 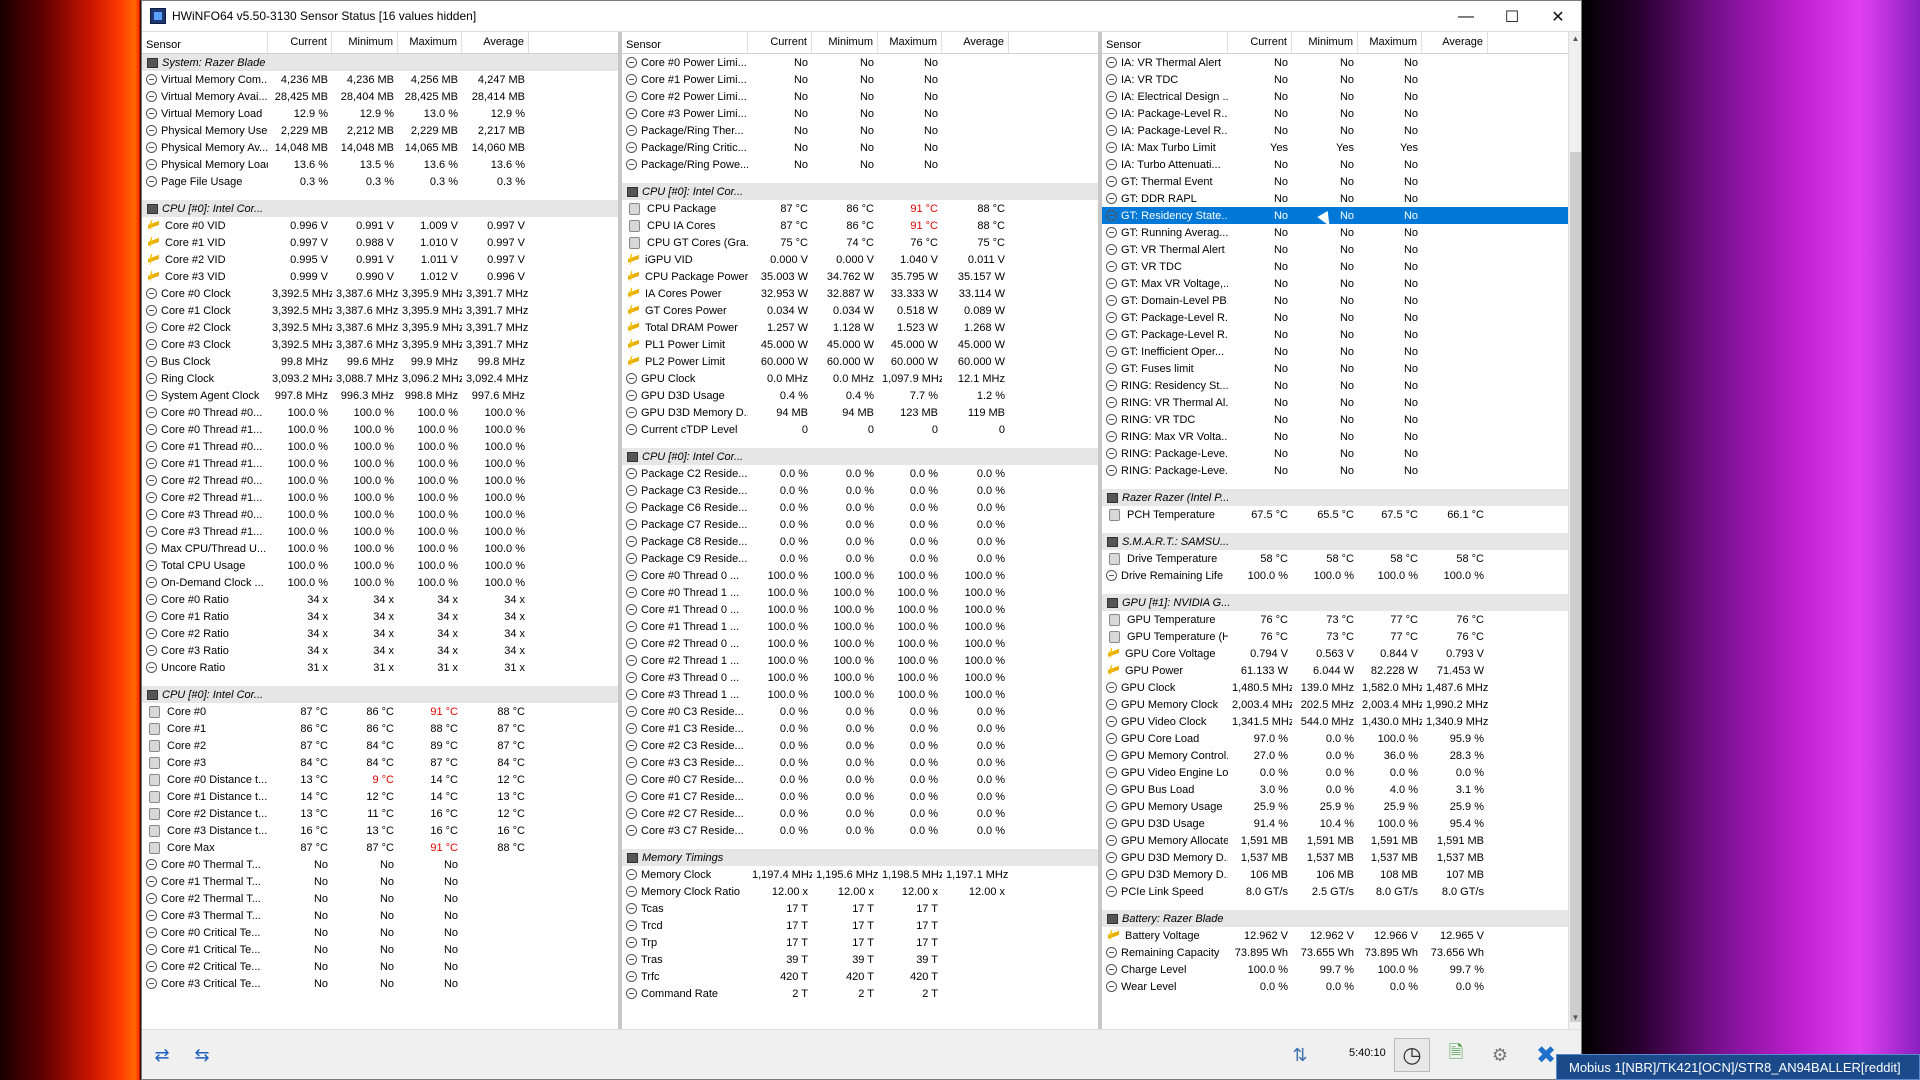 I want to click on sensor-row: Core #1 VID 0.997 V 0.988 V 1.010 V 0.997 V, so click(x=380, y=242).